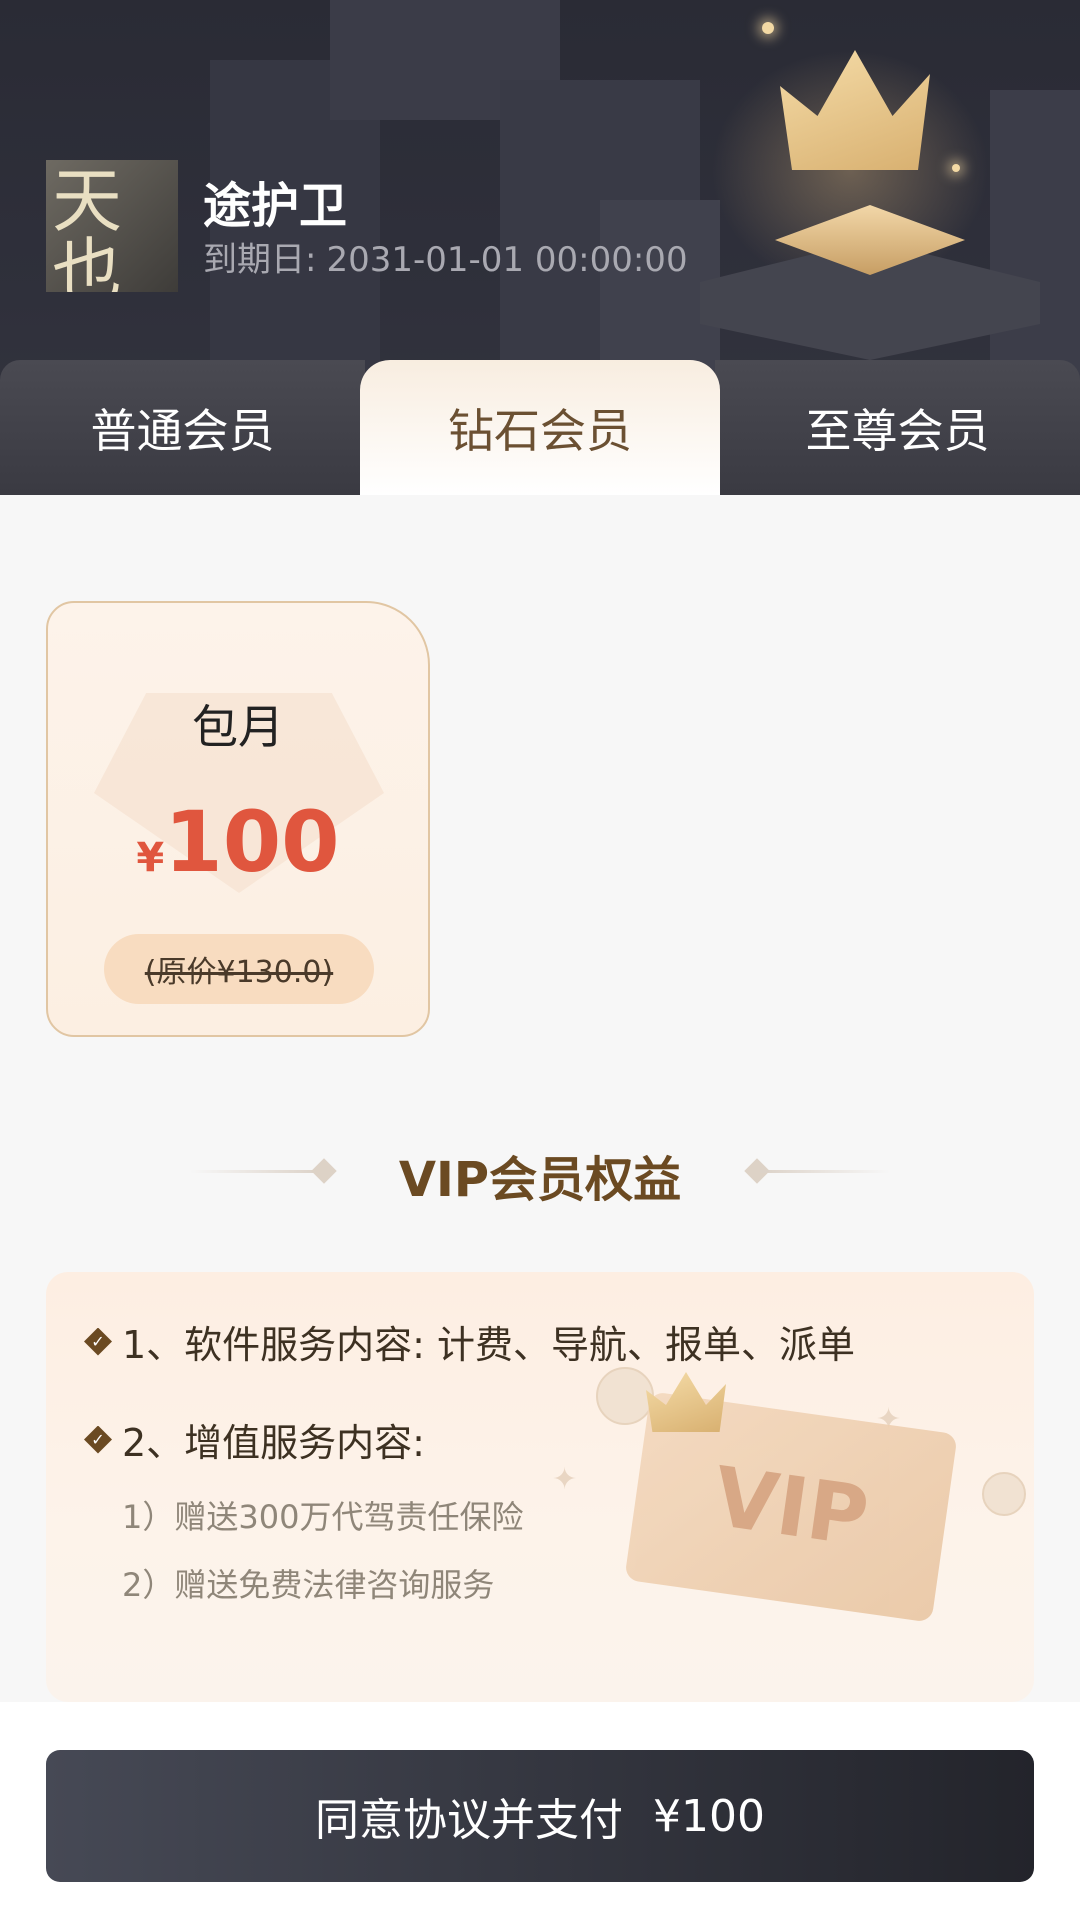 The image size is (1080, 1920). I want to click on plan-price: ¥100, so click(238, 842).